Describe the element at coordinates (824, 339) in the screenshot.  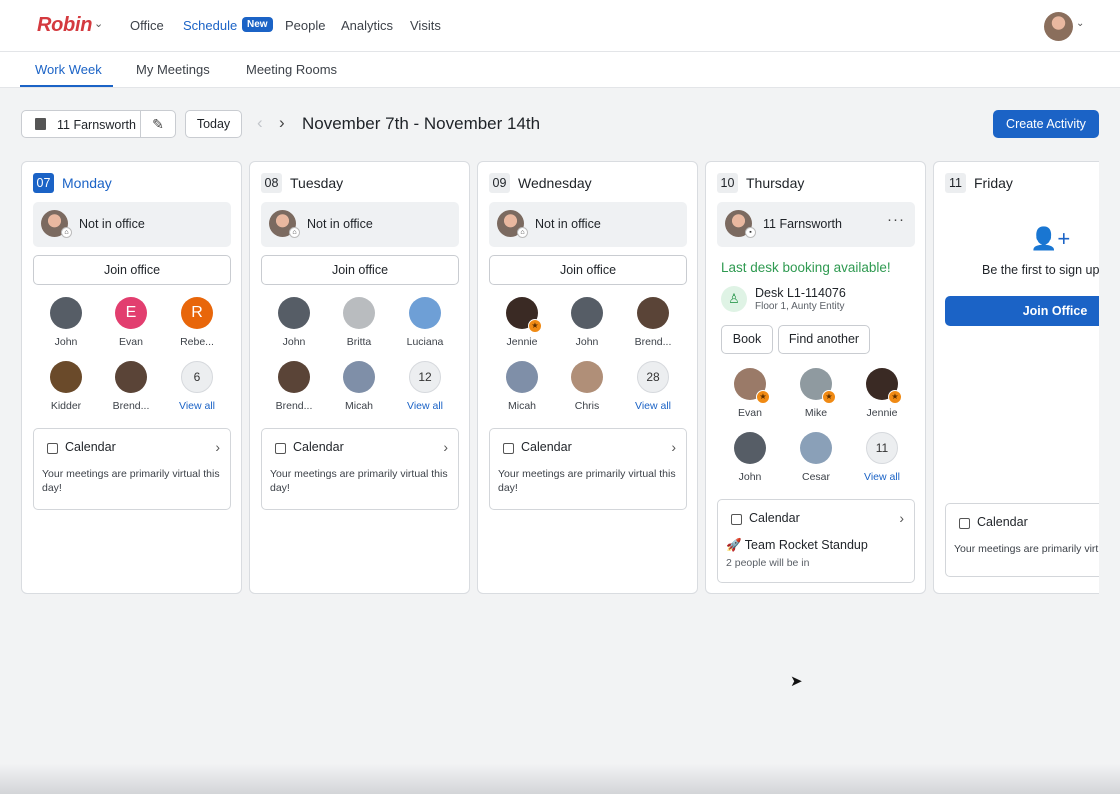
I see `find-another-button: Find another` at that location.